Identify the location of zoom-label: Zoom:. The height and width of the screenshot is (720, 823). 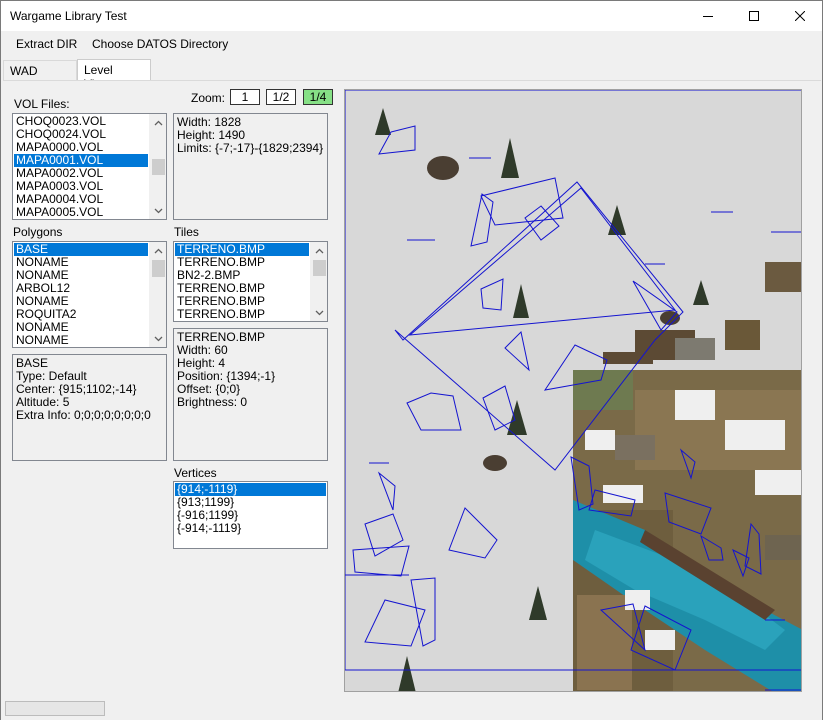
(208, 98).